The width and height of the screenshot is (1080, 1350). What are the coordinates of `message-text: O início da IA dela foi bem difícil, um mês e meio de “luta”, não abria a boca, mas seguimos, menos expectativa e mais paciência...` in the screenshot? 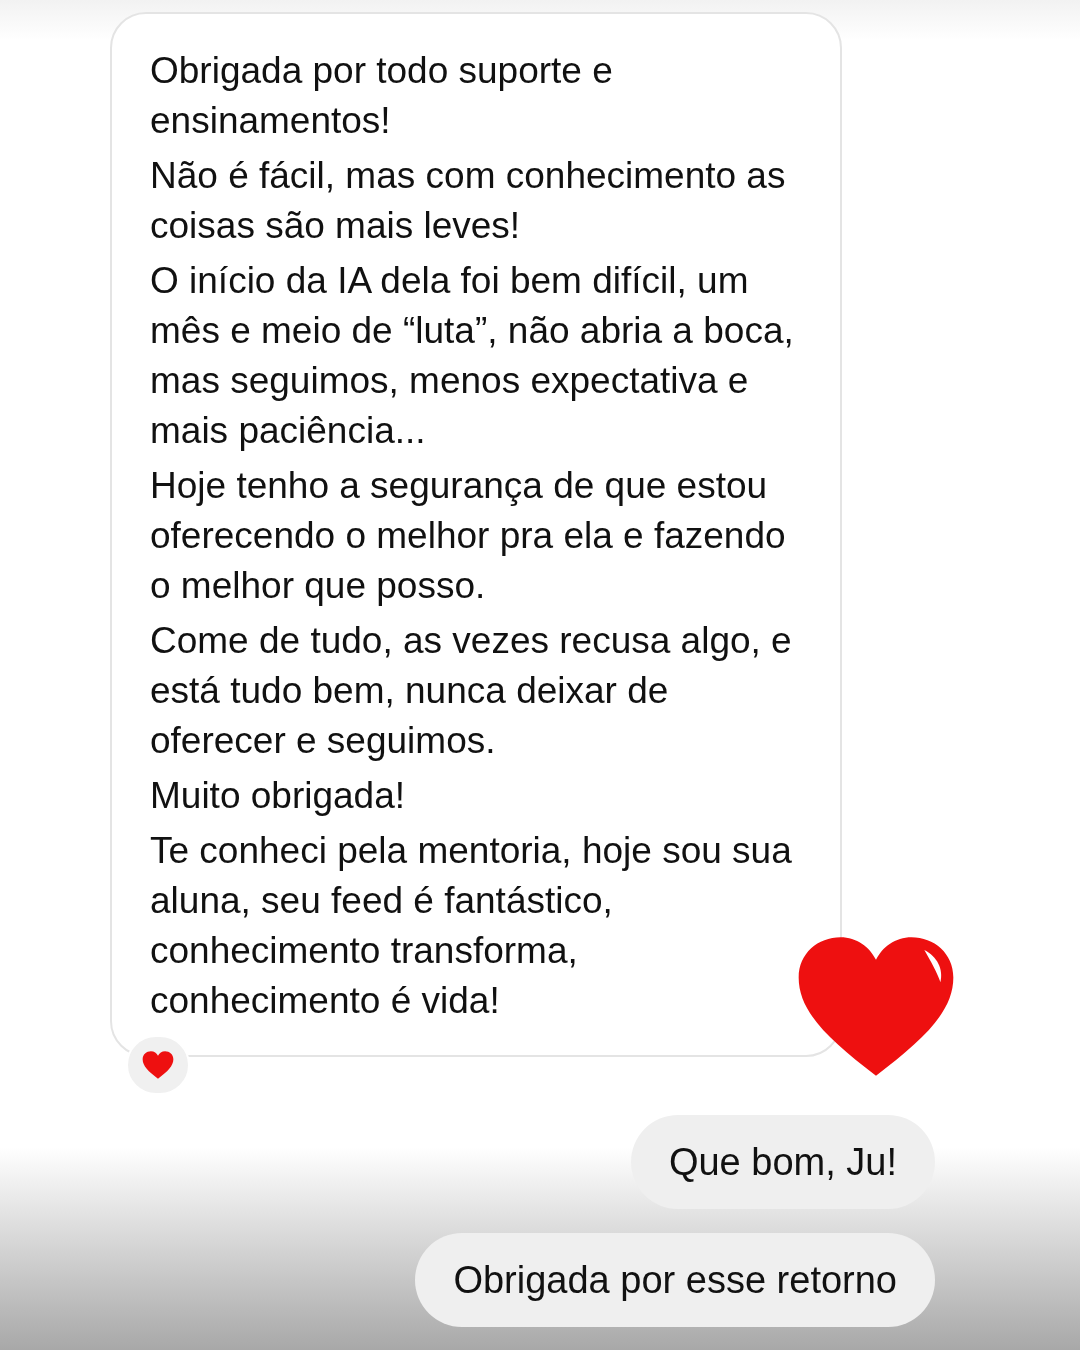 It's located at (472, 356).